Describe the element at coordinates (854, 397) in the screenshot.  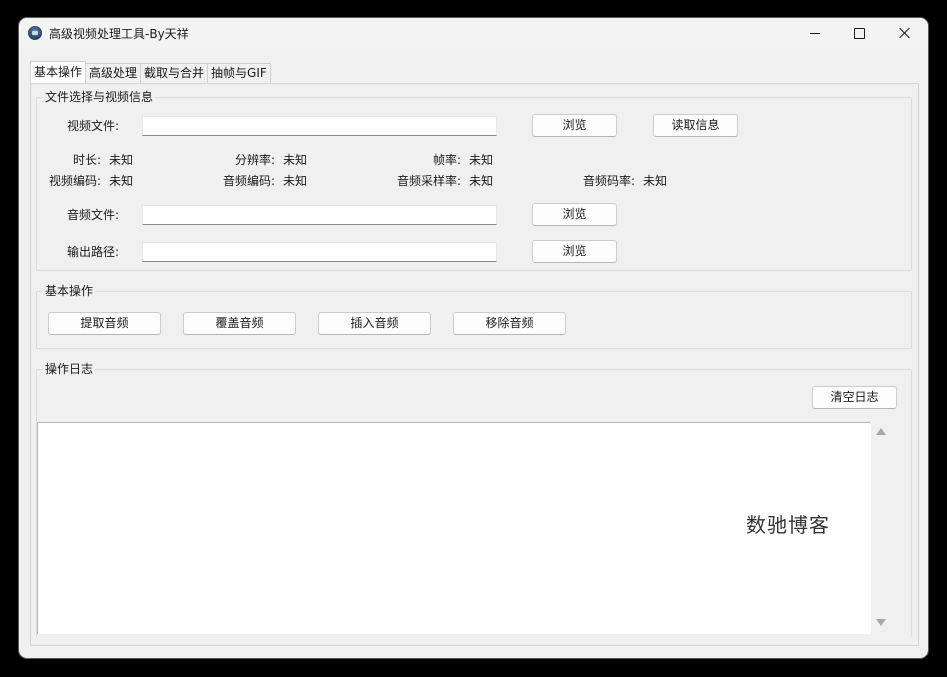
I see `clear-log-button: 清空日志` at that location.